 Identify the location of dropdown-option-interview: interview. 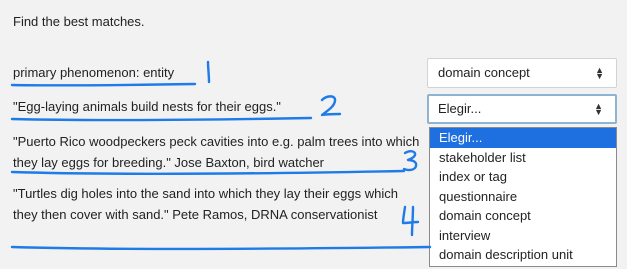
(523, 236).